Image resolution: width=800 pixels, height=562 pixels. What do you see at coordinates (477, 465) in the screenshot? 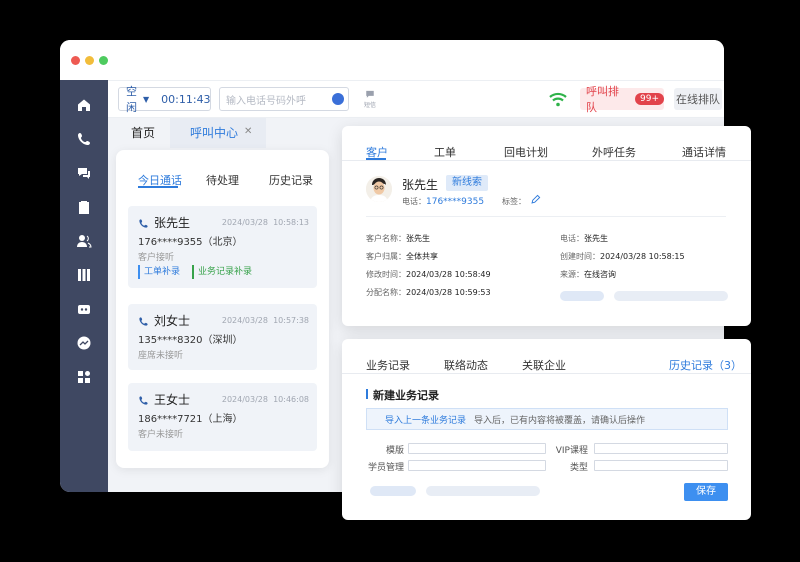
I see `student-input` at bounding box center [477, 465].